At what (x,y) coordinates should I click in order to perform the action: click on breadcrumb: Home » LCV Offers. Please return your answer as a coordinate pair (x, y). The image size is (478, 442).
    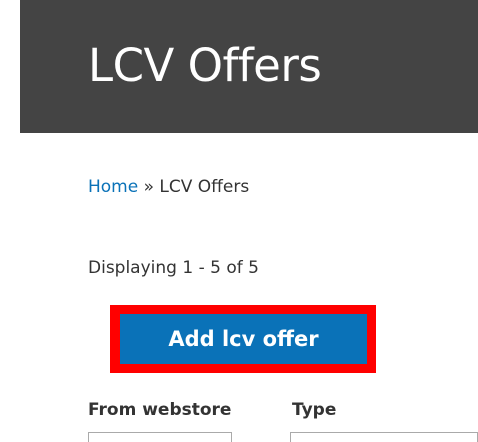
    Looking at the image, I should click on (168, 187).